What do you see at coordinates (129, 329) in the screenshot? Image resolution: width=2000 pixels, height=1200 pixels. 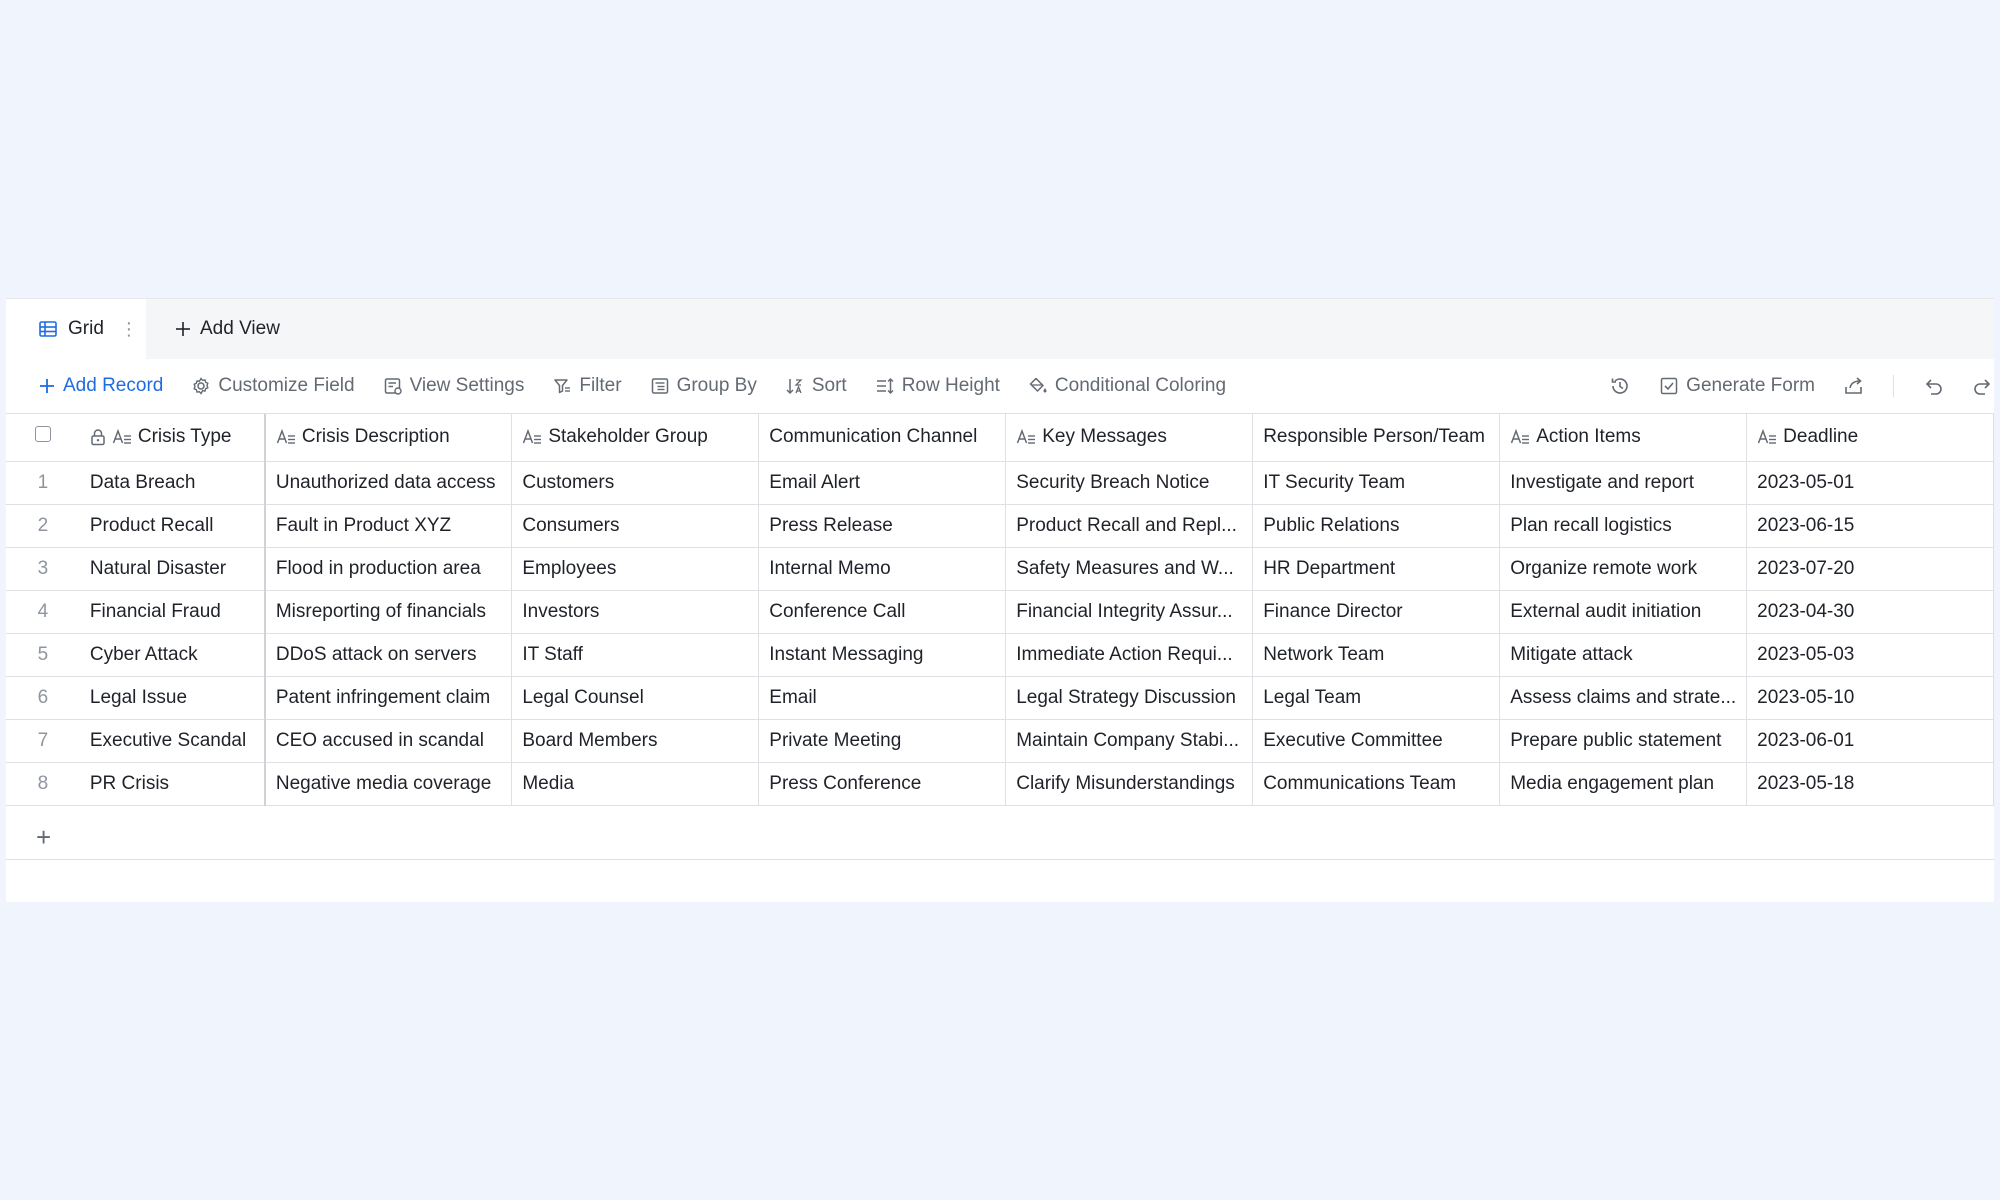 I see `more-vertical-icon: ⋮` at bounding box center [129, 329].